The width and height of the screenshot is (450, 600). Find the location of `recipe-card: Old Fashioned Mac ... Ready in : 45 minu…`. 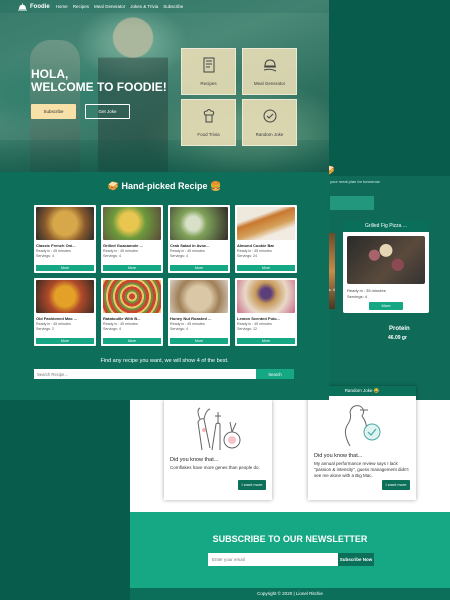

recipe-card: Old Fashioned Mac ... Ready in : 45 minu… is located at coordinates (65, 312).